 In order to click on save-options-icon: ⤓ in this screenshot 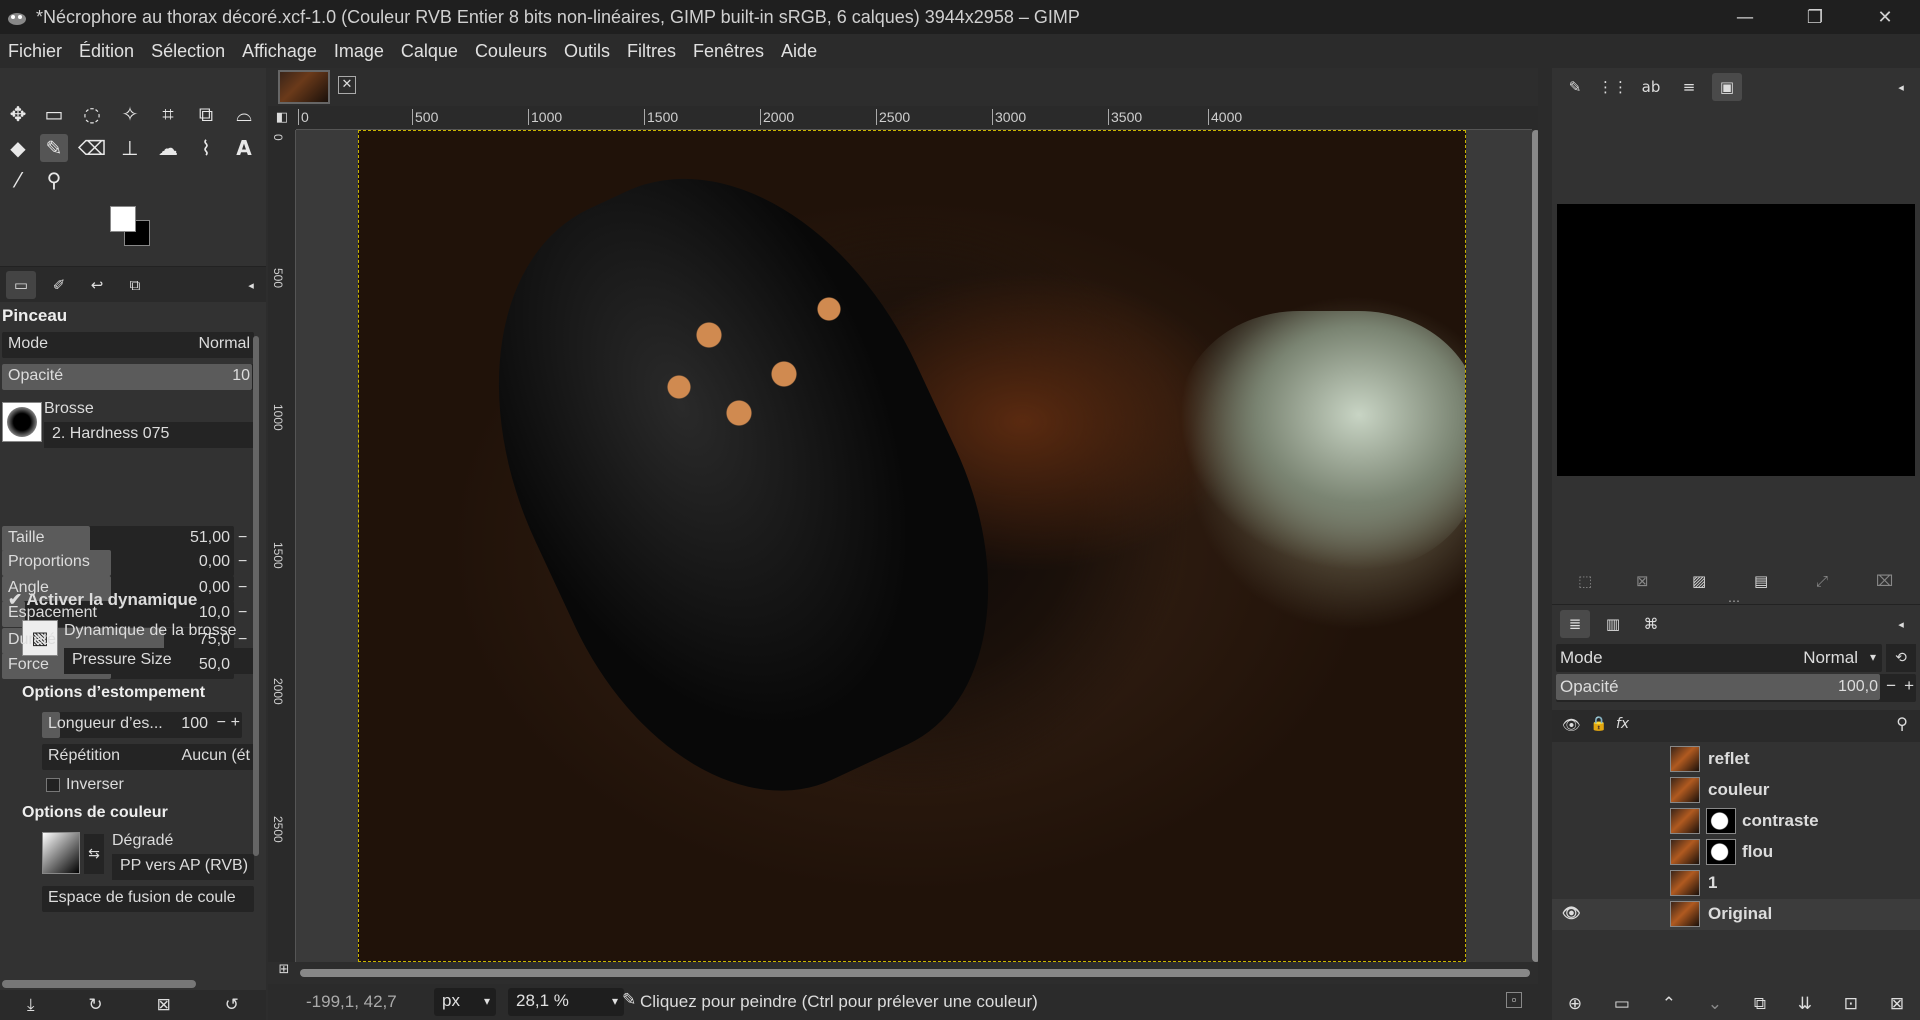, I will do `click(31, 1005)`.